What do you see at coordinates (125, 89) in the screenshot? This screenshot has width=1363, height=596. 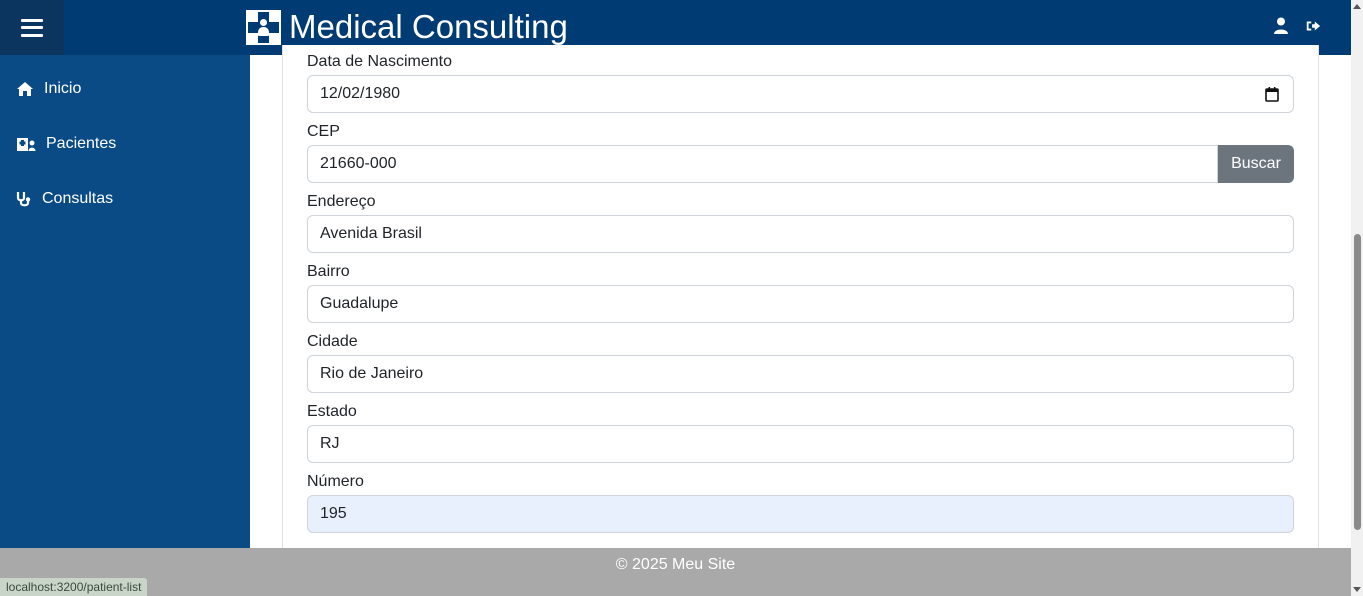 I see `sidebar-item-inicio: Inicio` at bounding box center [125, 89].